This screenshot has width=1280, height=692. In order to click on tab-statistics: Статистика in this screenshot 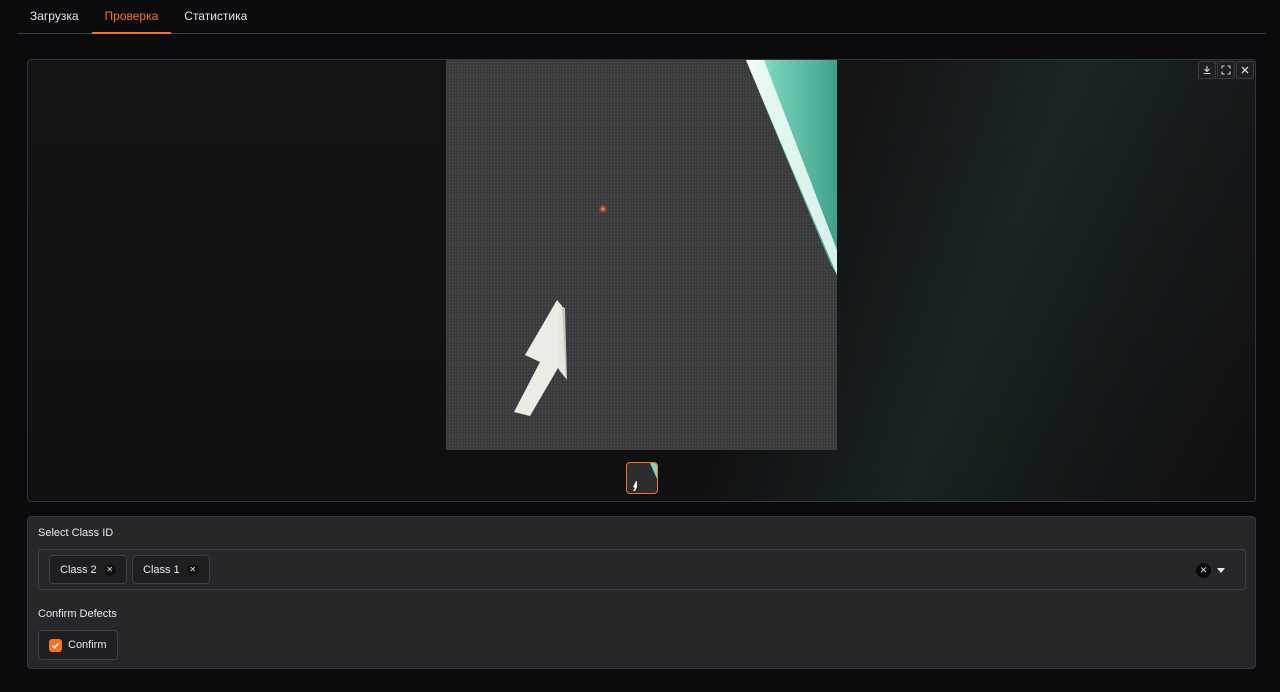, I will do `click(215, 16)`.